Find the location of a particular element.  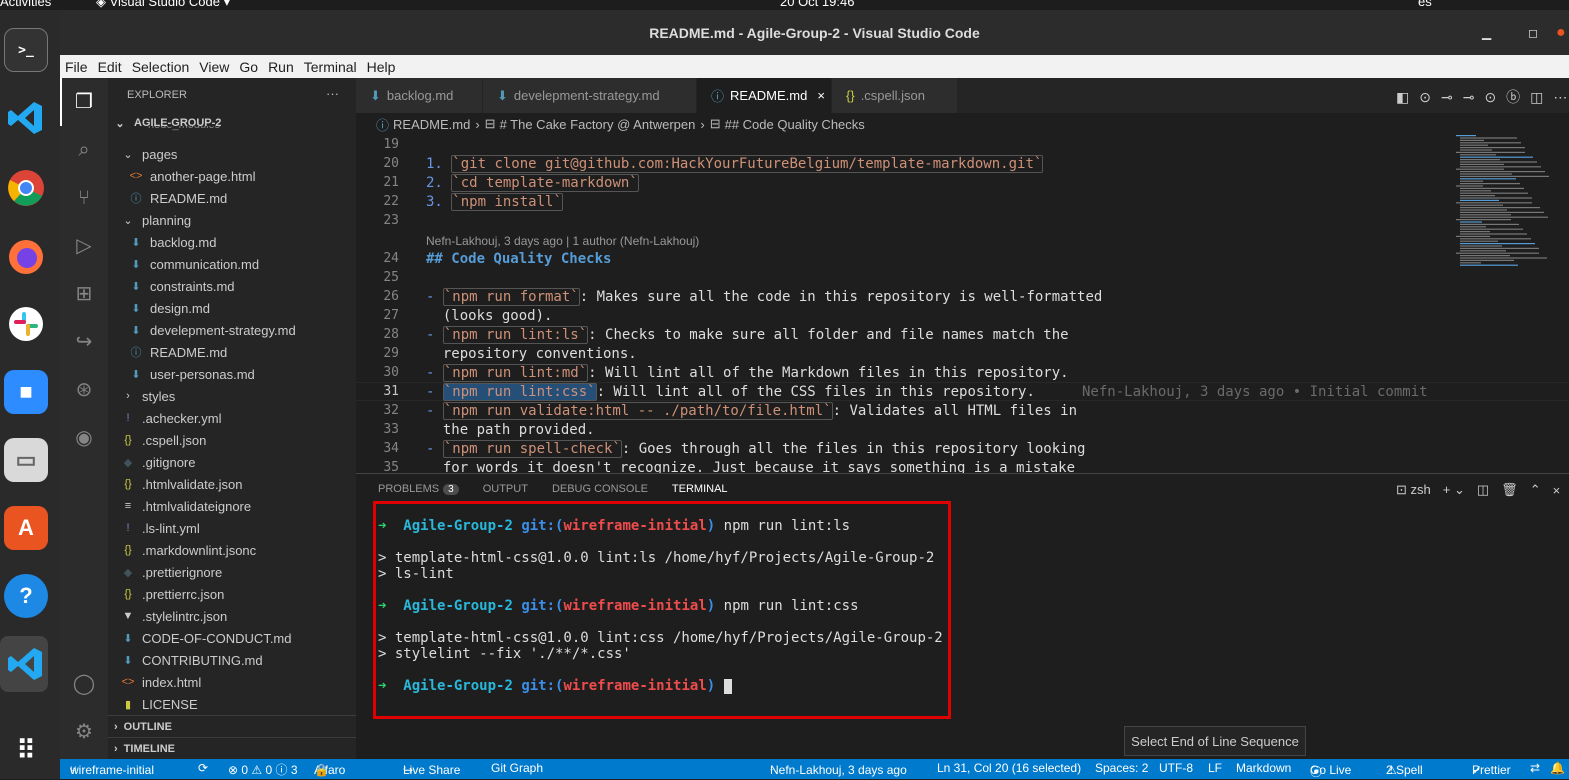

more-actions-icon: ··· is located at coordinates (332, 93).